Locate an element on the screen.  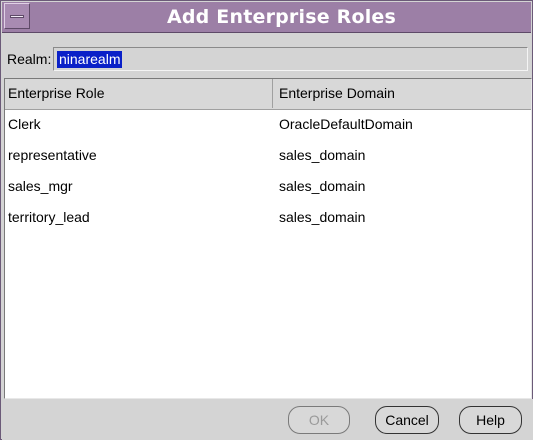
title-bar: Add Enterprise Roles is located at coordinates (266, 17).